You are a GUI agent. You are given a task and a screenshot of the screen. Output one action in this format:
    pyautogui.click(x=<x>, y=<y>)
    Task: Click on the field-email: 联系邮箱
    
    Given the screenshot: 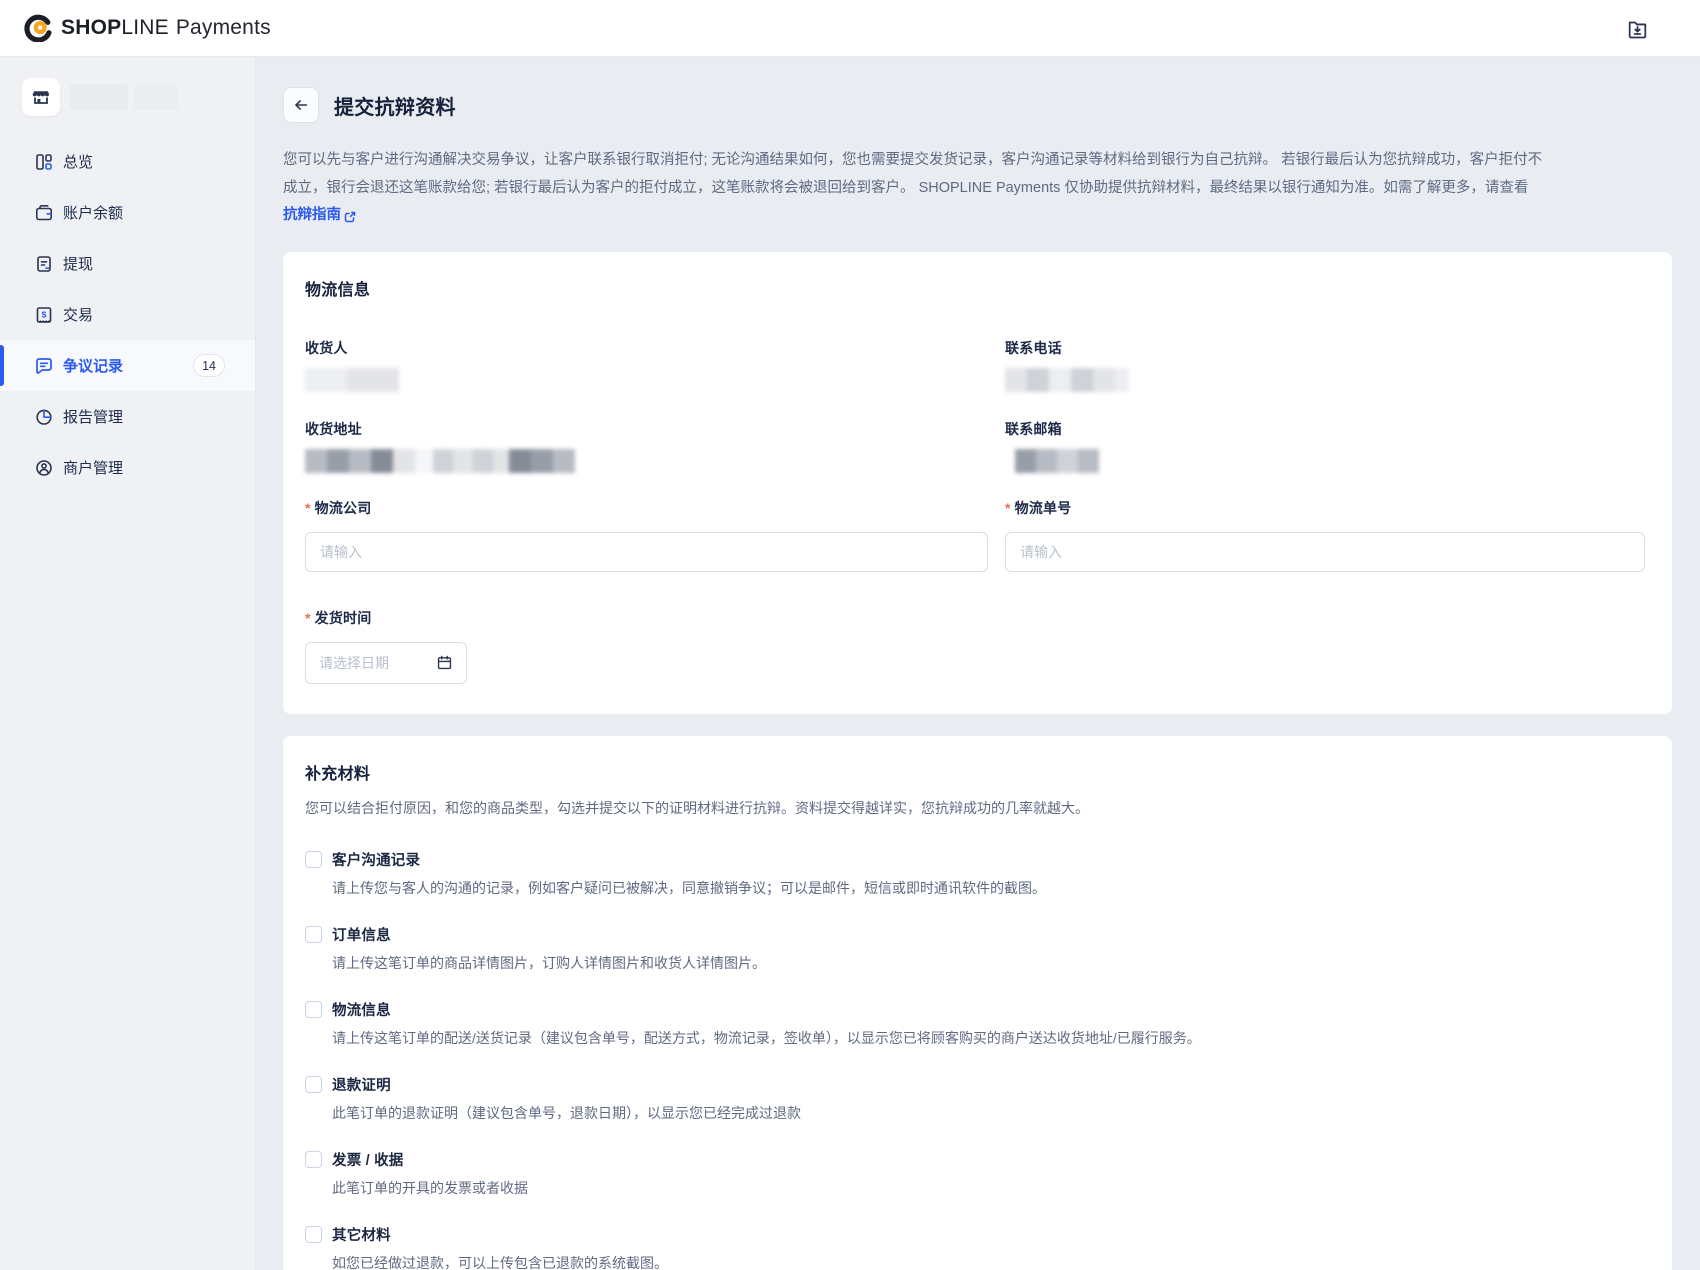 What is the action you would take?
    pyautogui.click(x=1325, y=446)
    